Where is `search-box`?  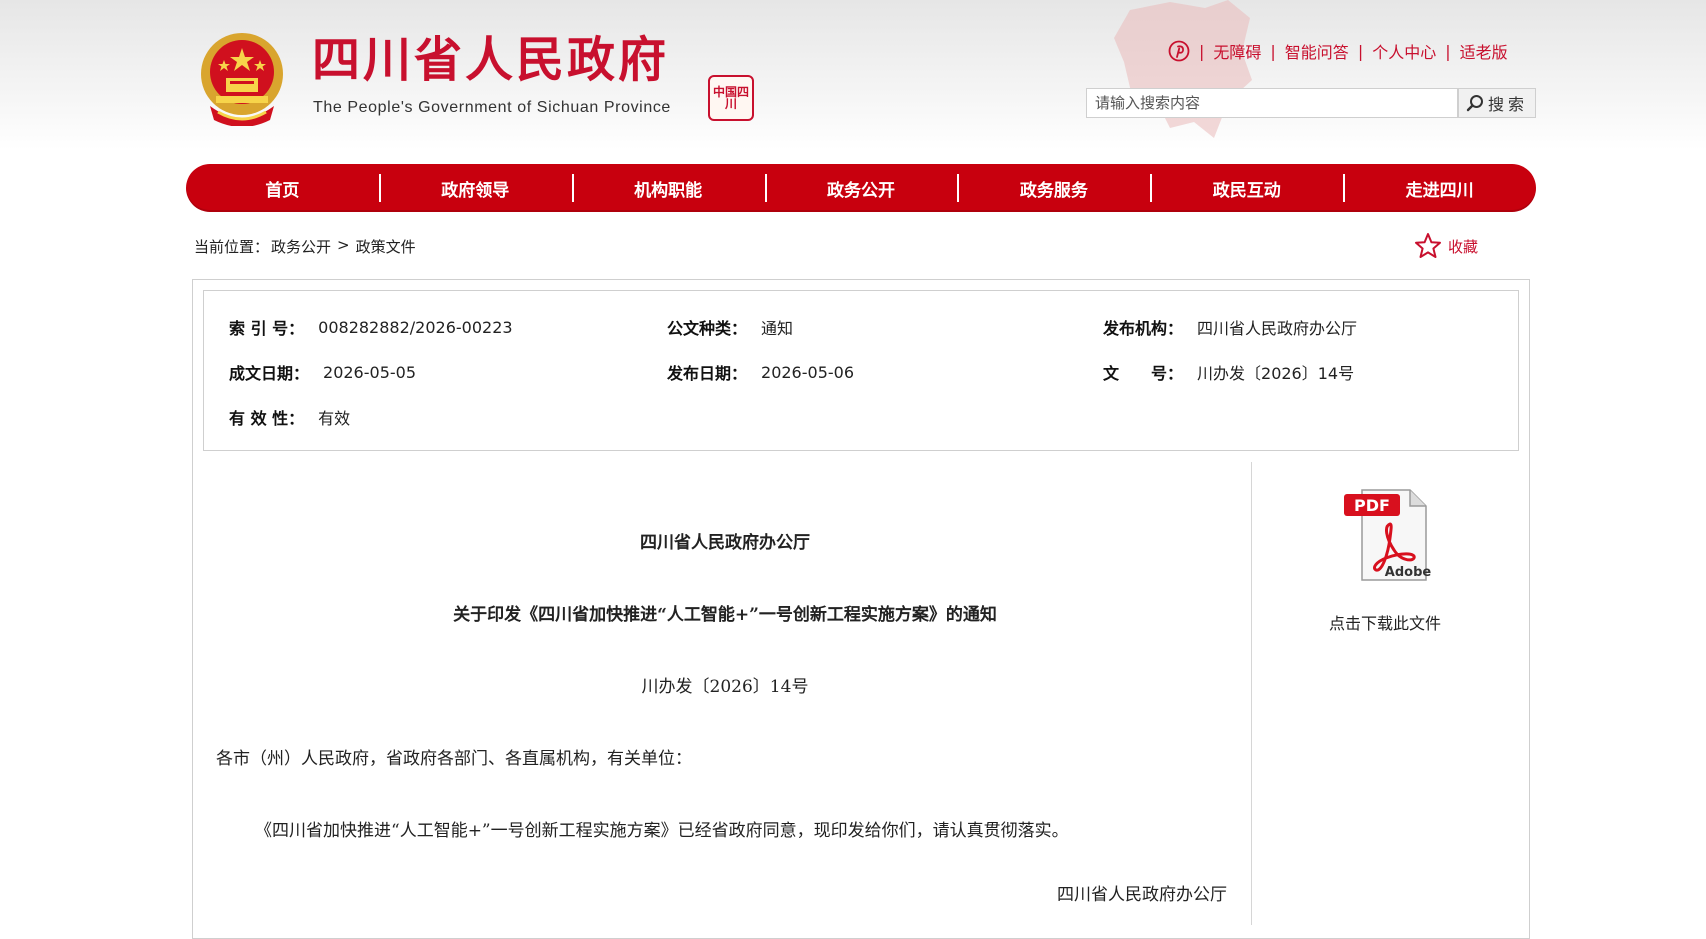
search-box is located at coordinates (1272, 103).